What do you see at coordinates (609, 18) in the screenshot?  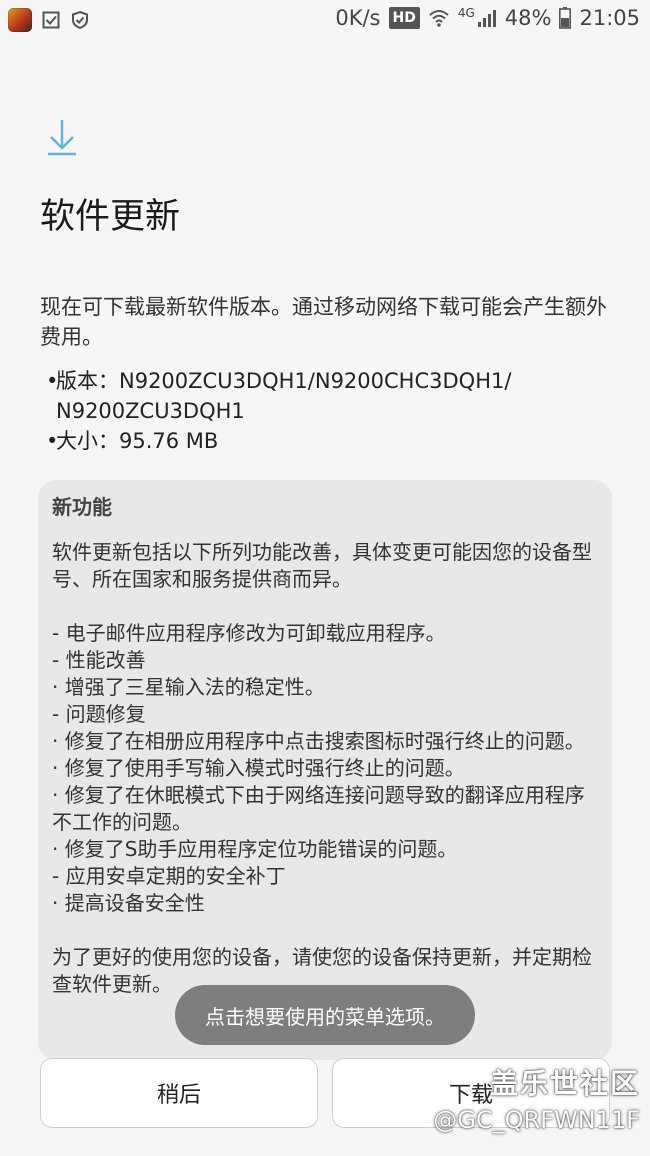 I see `clock: 21:05` at bounding box center [609, 18].